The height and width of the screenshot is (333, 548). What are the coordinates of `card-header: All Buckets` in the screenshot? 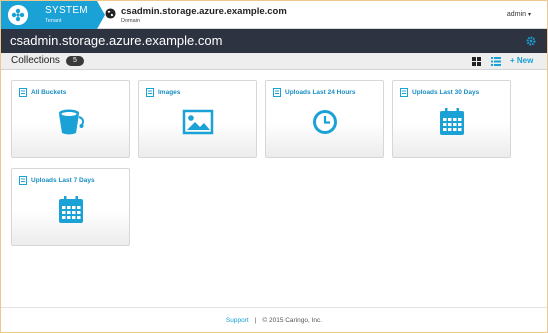 It's located at (42, 92).